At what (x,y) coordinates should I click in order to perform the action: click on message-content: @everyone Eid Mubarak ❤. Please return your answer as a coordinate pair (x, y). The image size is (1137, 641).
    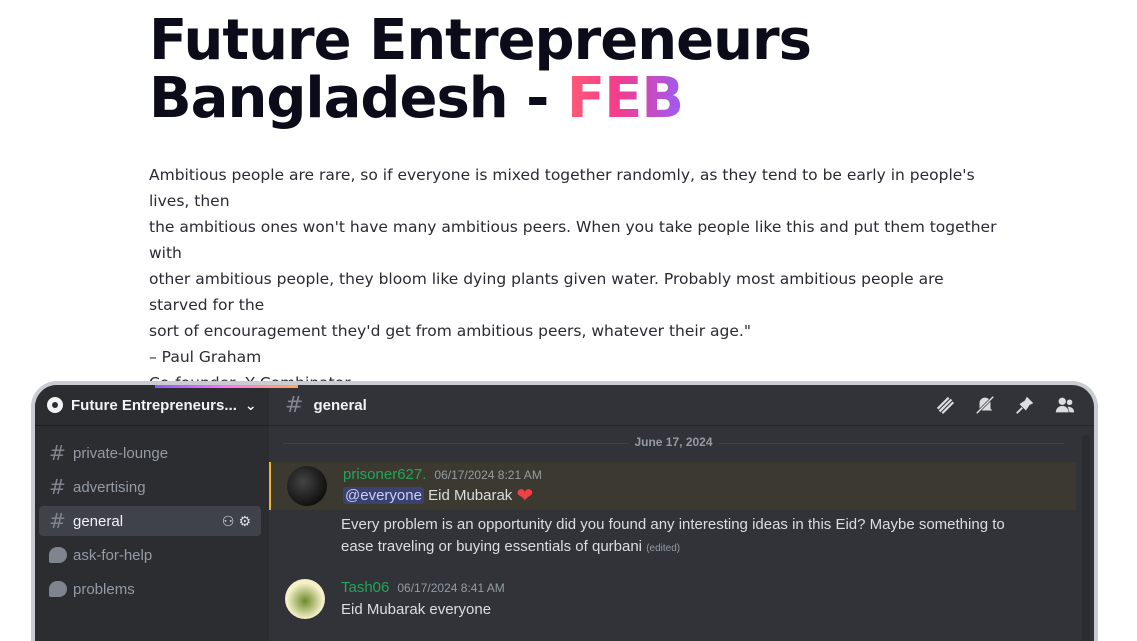
    Looking at the image, I should click on (438, 496).